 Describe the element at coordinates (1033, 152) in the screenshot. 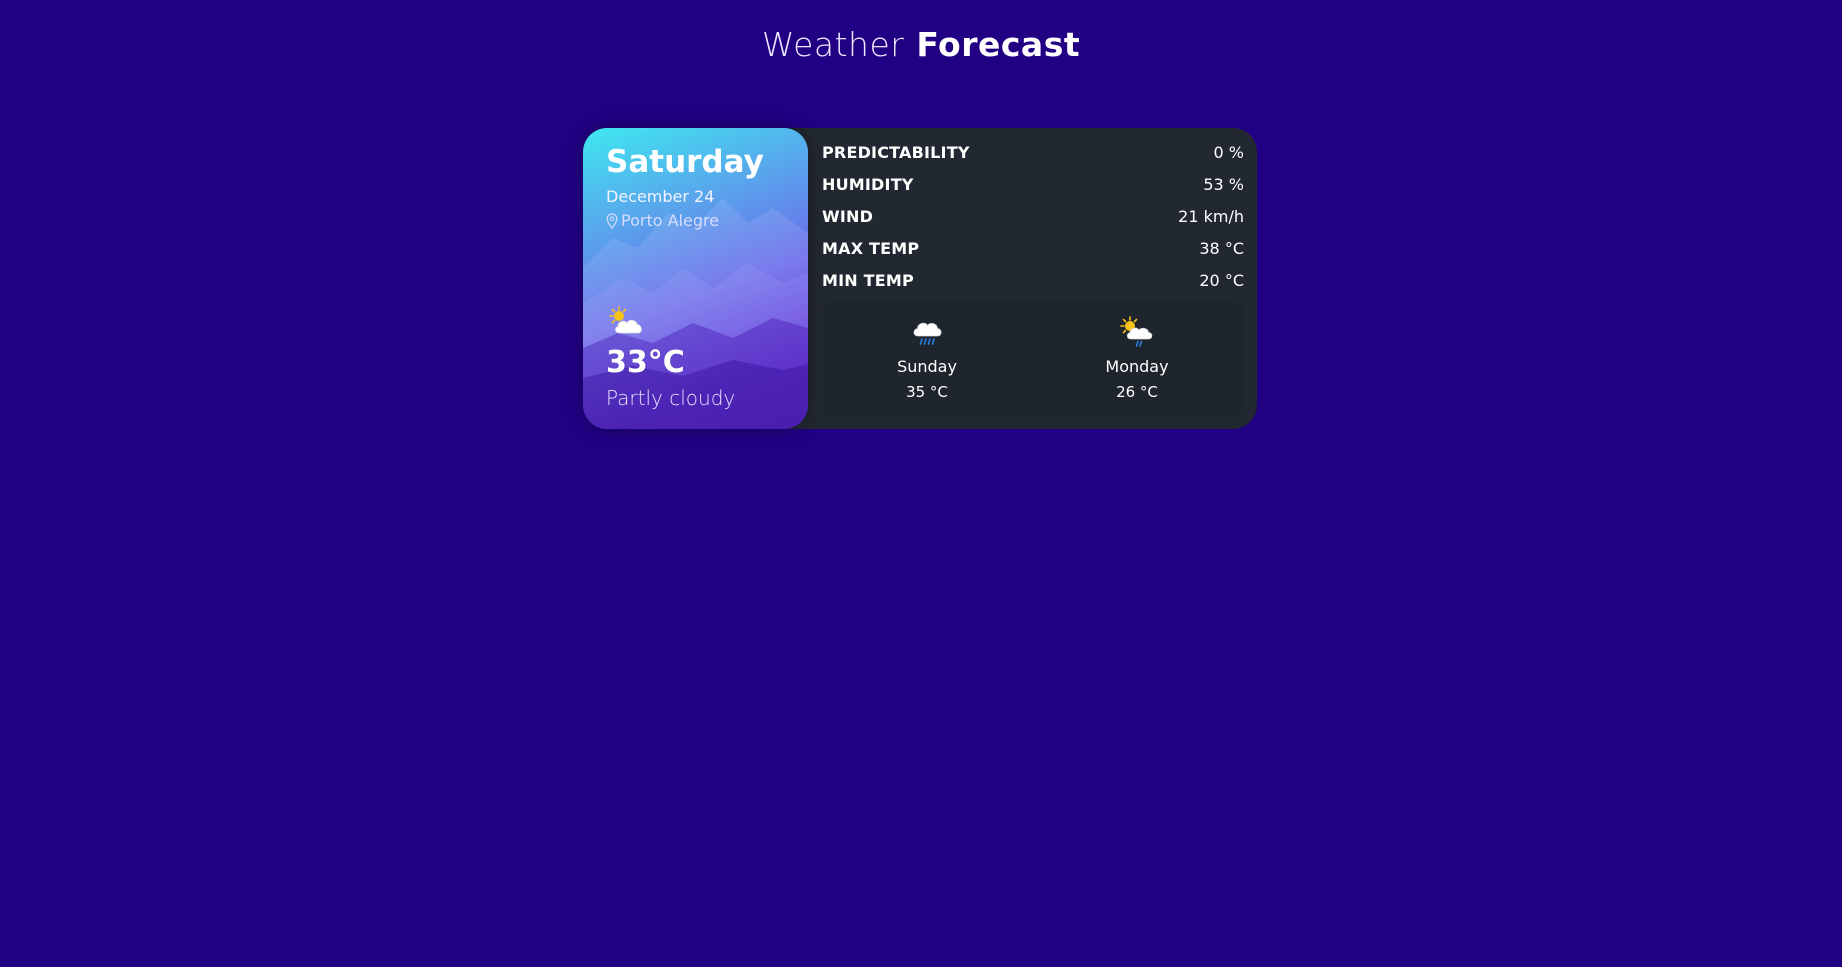

I see `detail-row-predictability: PREDICTABILITY 0 %` at that location.